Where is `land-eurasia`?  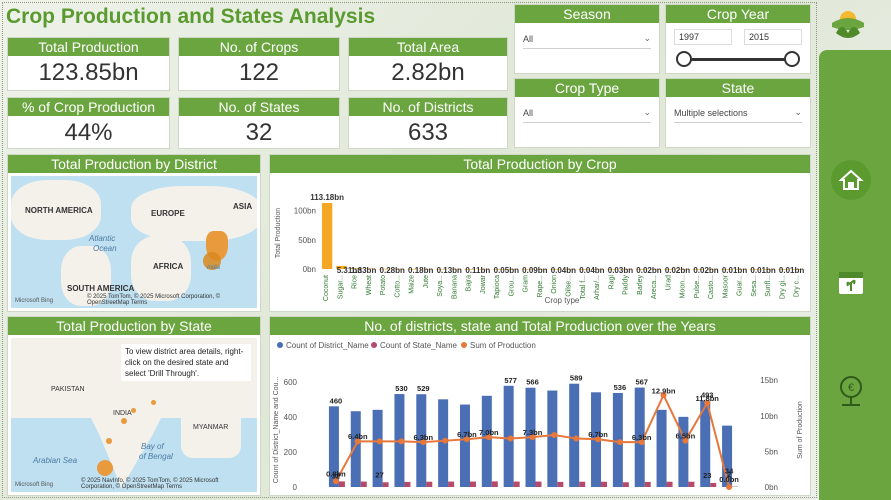 land-eurasia is located at coordinates (194, 213).